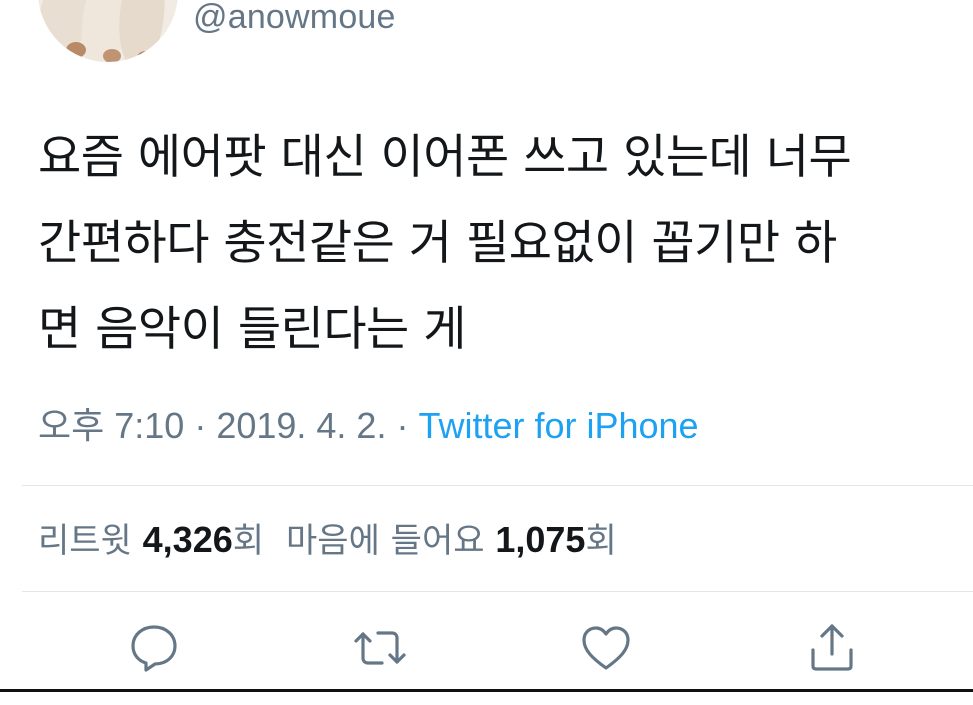 The image size is (973, 705). I want to click on retweet-button, so click(380, 648).